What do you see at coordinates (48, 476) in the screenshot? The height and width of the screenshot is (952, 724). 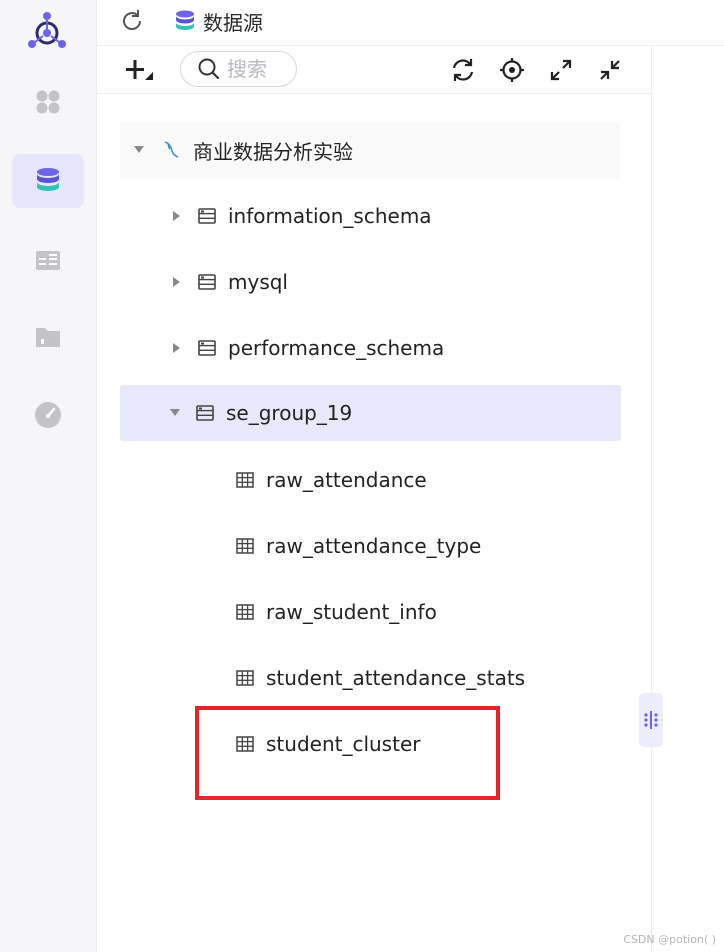 I see `left-nav-rail` at bounding box center [48, 476].